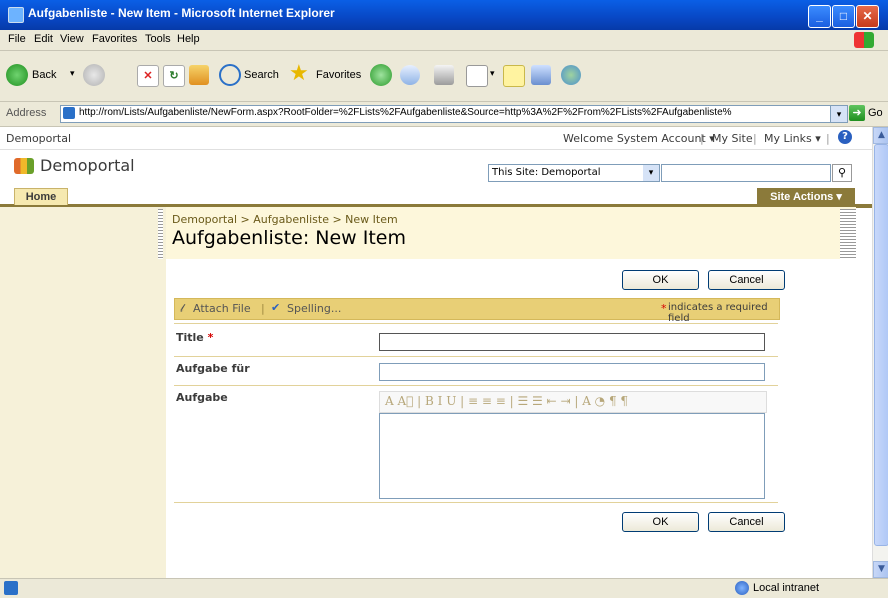  What do you see at coordinates (880, 135) in the screenshot?
I see `scroll-up-icon: ▲` at bounding box center [880, 135].